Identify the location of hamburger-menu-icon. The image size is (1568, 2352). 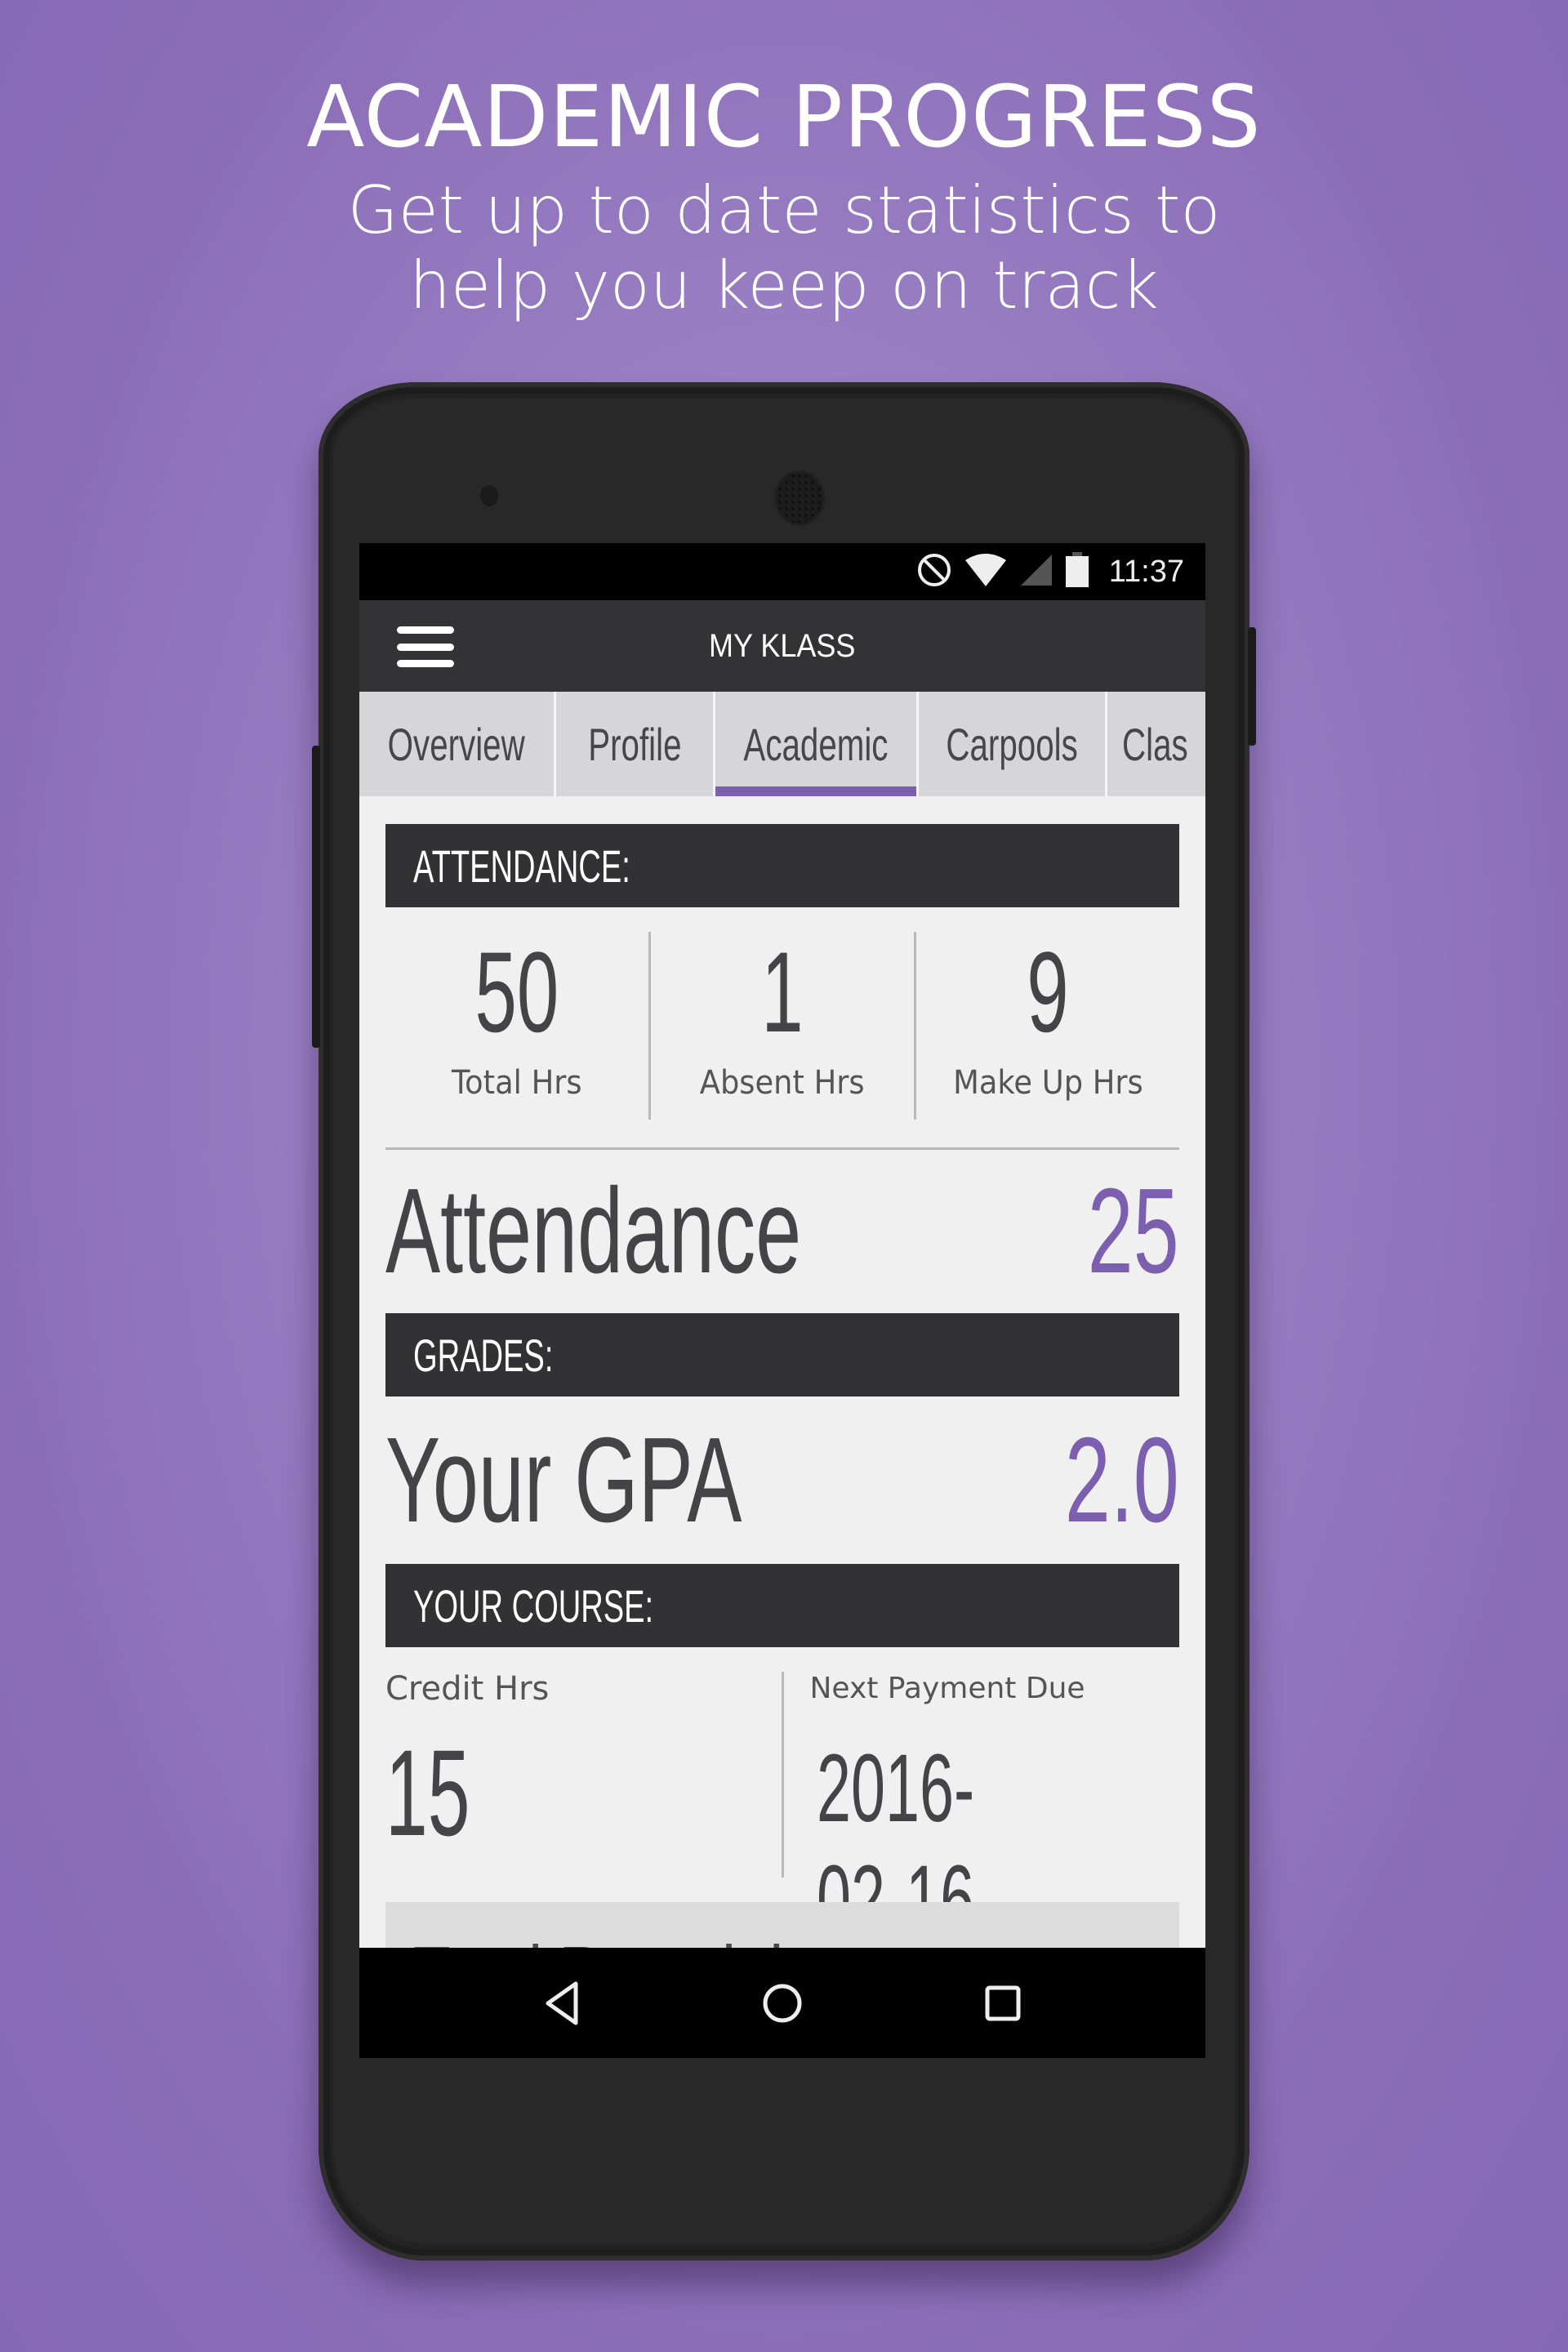
(425, 646).